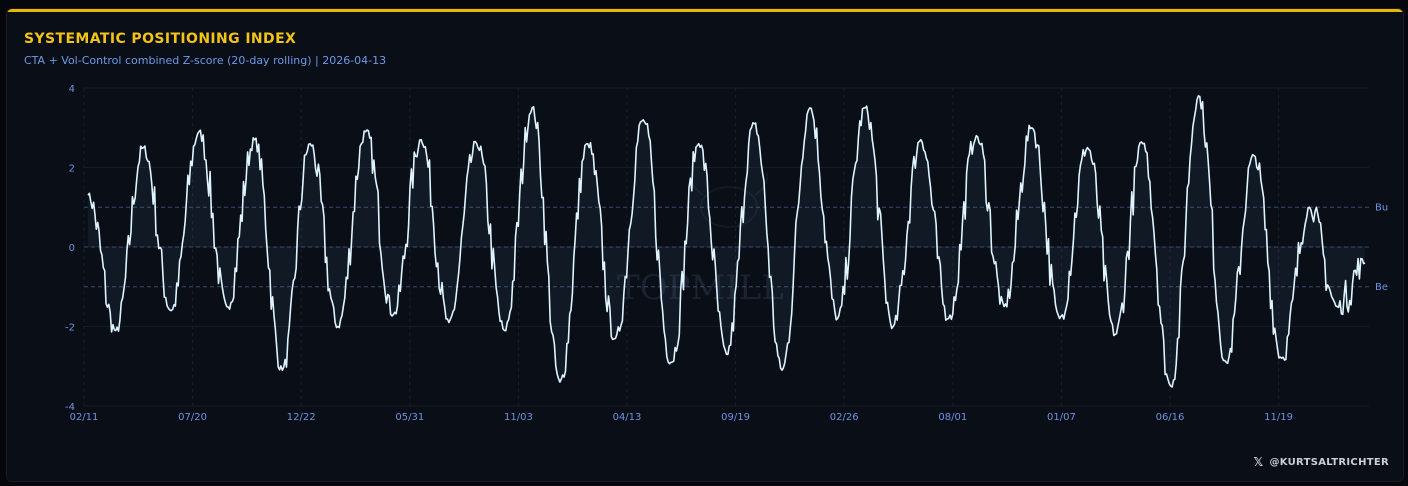 This screenshot has width=1408, height=486. What do you see at coordinates (1170, 417) in the screenshot?
I see `x-tick-label: 06/16` at bounding box center [1170, 417].